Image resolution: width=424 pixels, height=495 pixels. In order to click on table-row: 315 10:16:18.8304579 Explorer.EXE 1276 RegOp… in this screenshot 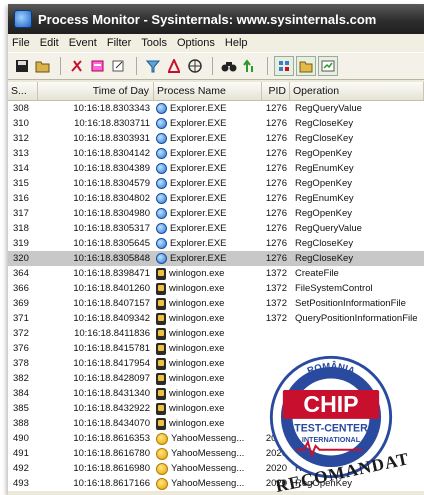, I will do `click(216, 183)`.